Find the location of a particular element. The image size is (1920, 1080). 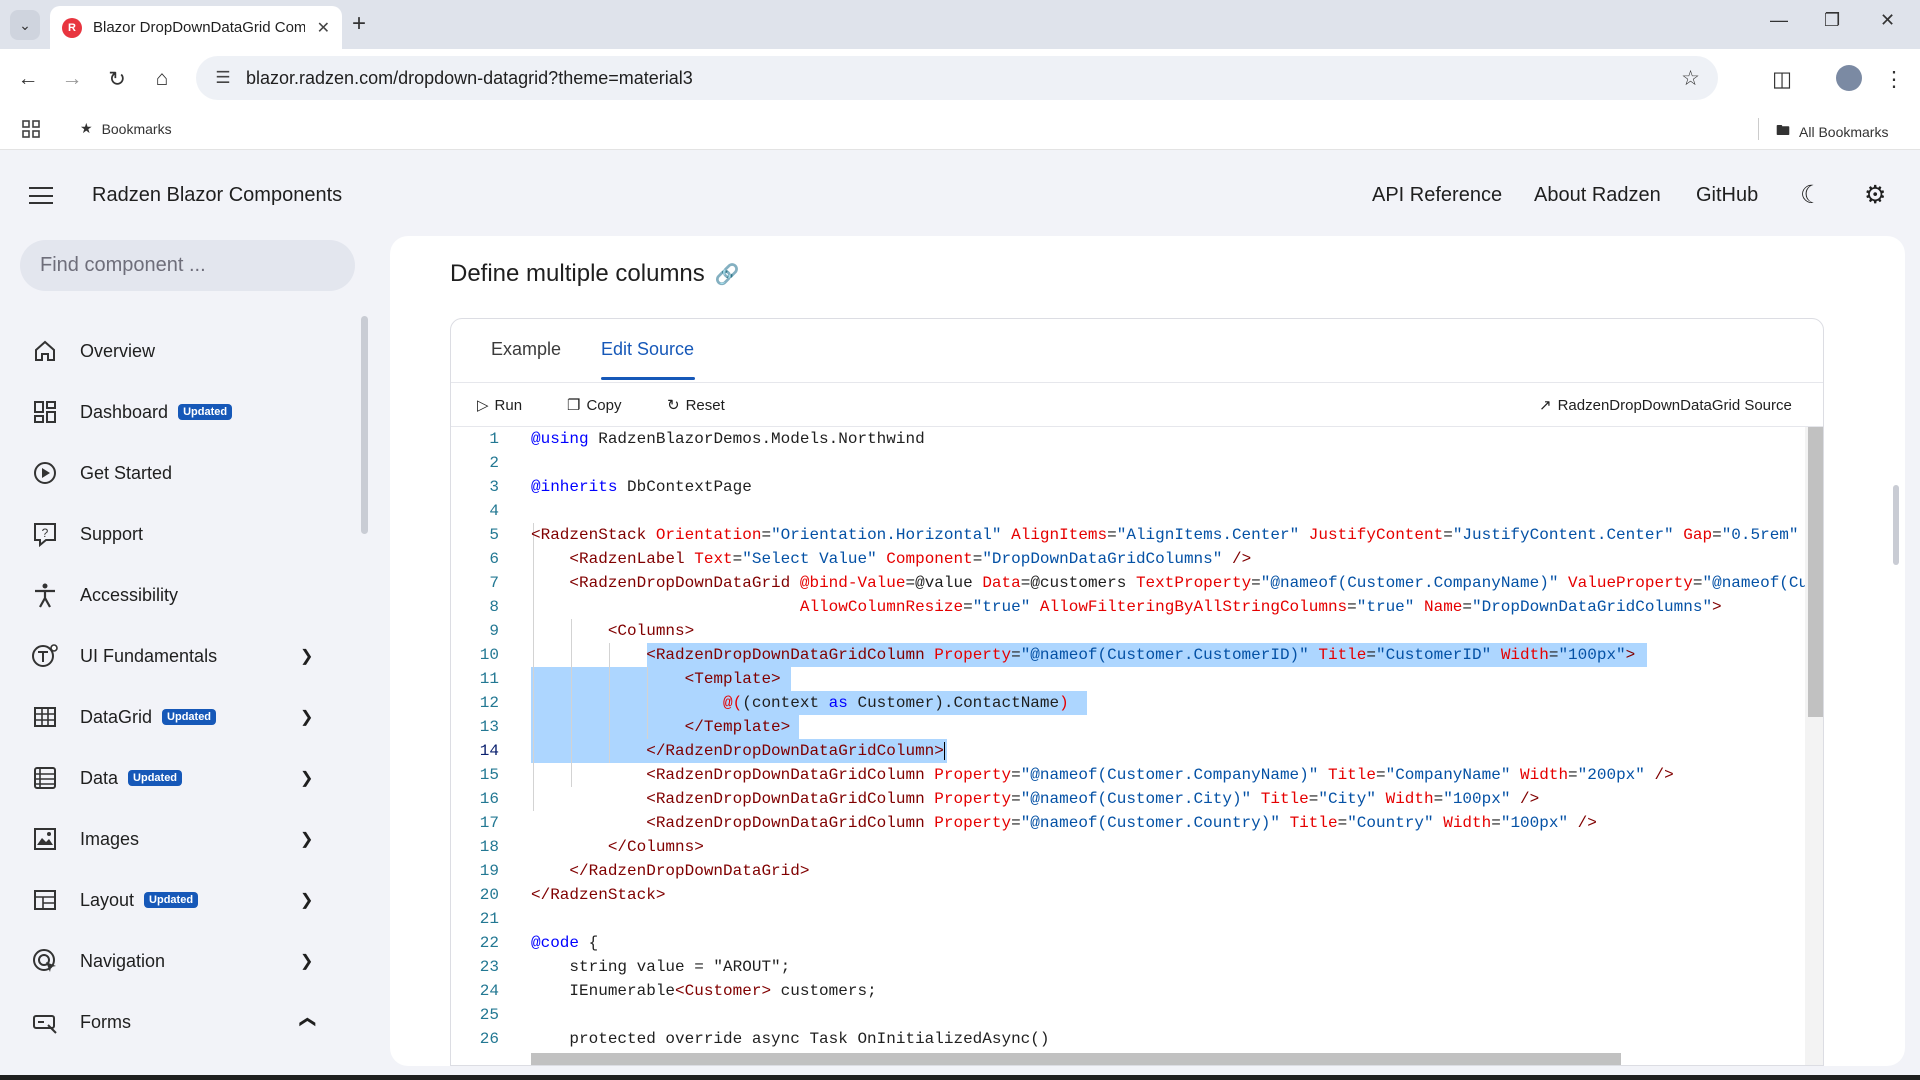

sidebar-item-navigation: Navigation ❯ is located at coordinates (178, 961).